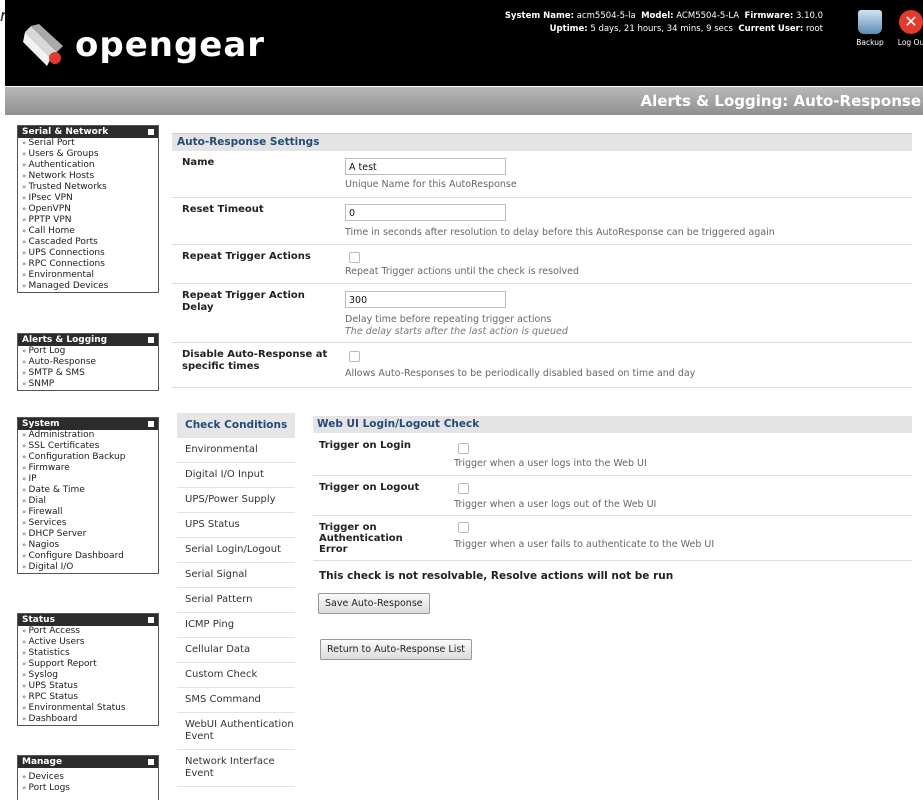 Image resolution: width=923 pixels, height=800 pixels. I want to click on sidebar-item-snmp: SNMP, so click(88, 384).